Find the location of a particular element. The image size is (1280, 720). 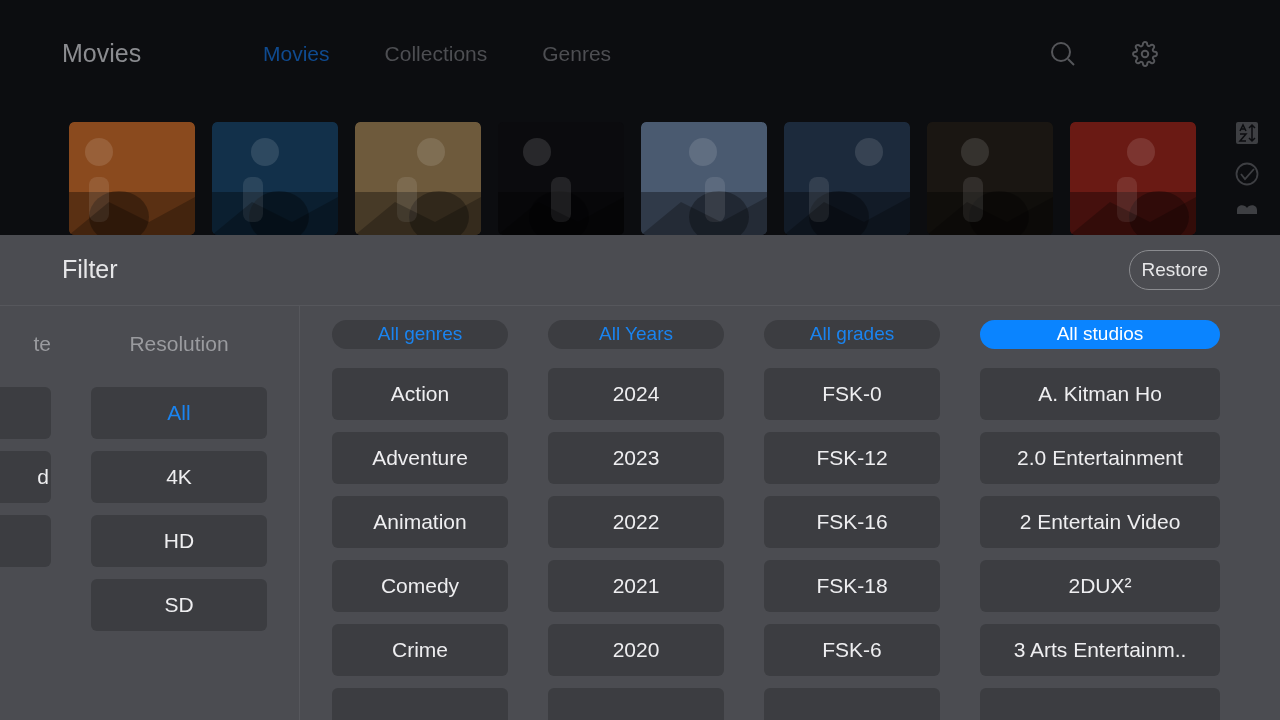

option-button: Animation is located at coordinates (420, 521).